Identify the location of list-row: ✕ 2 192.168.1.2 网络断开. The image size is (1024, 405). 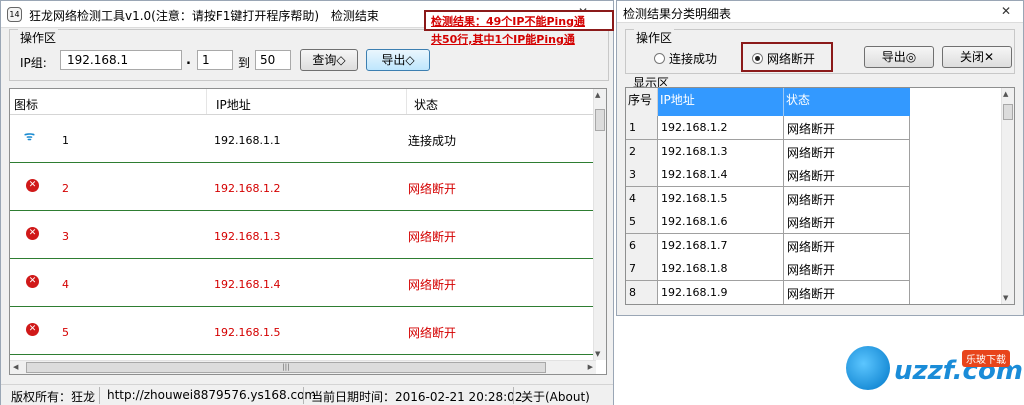
(302, 187).